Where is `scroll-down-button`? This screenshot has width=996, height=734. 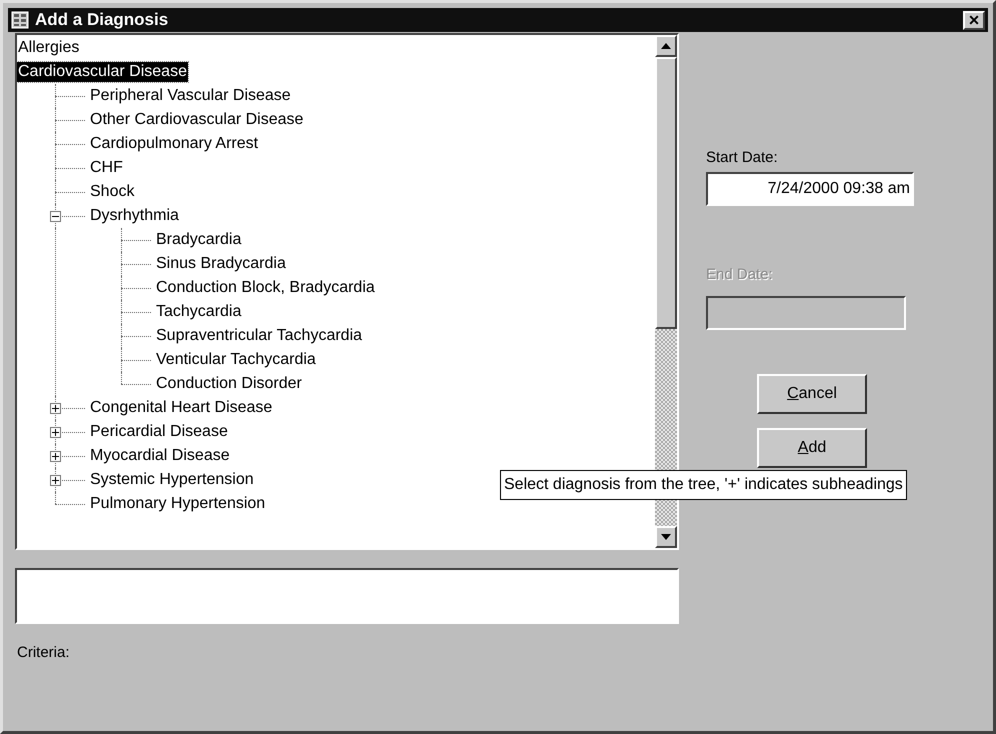 scroll-down-button is located at coordinates (666, 537).